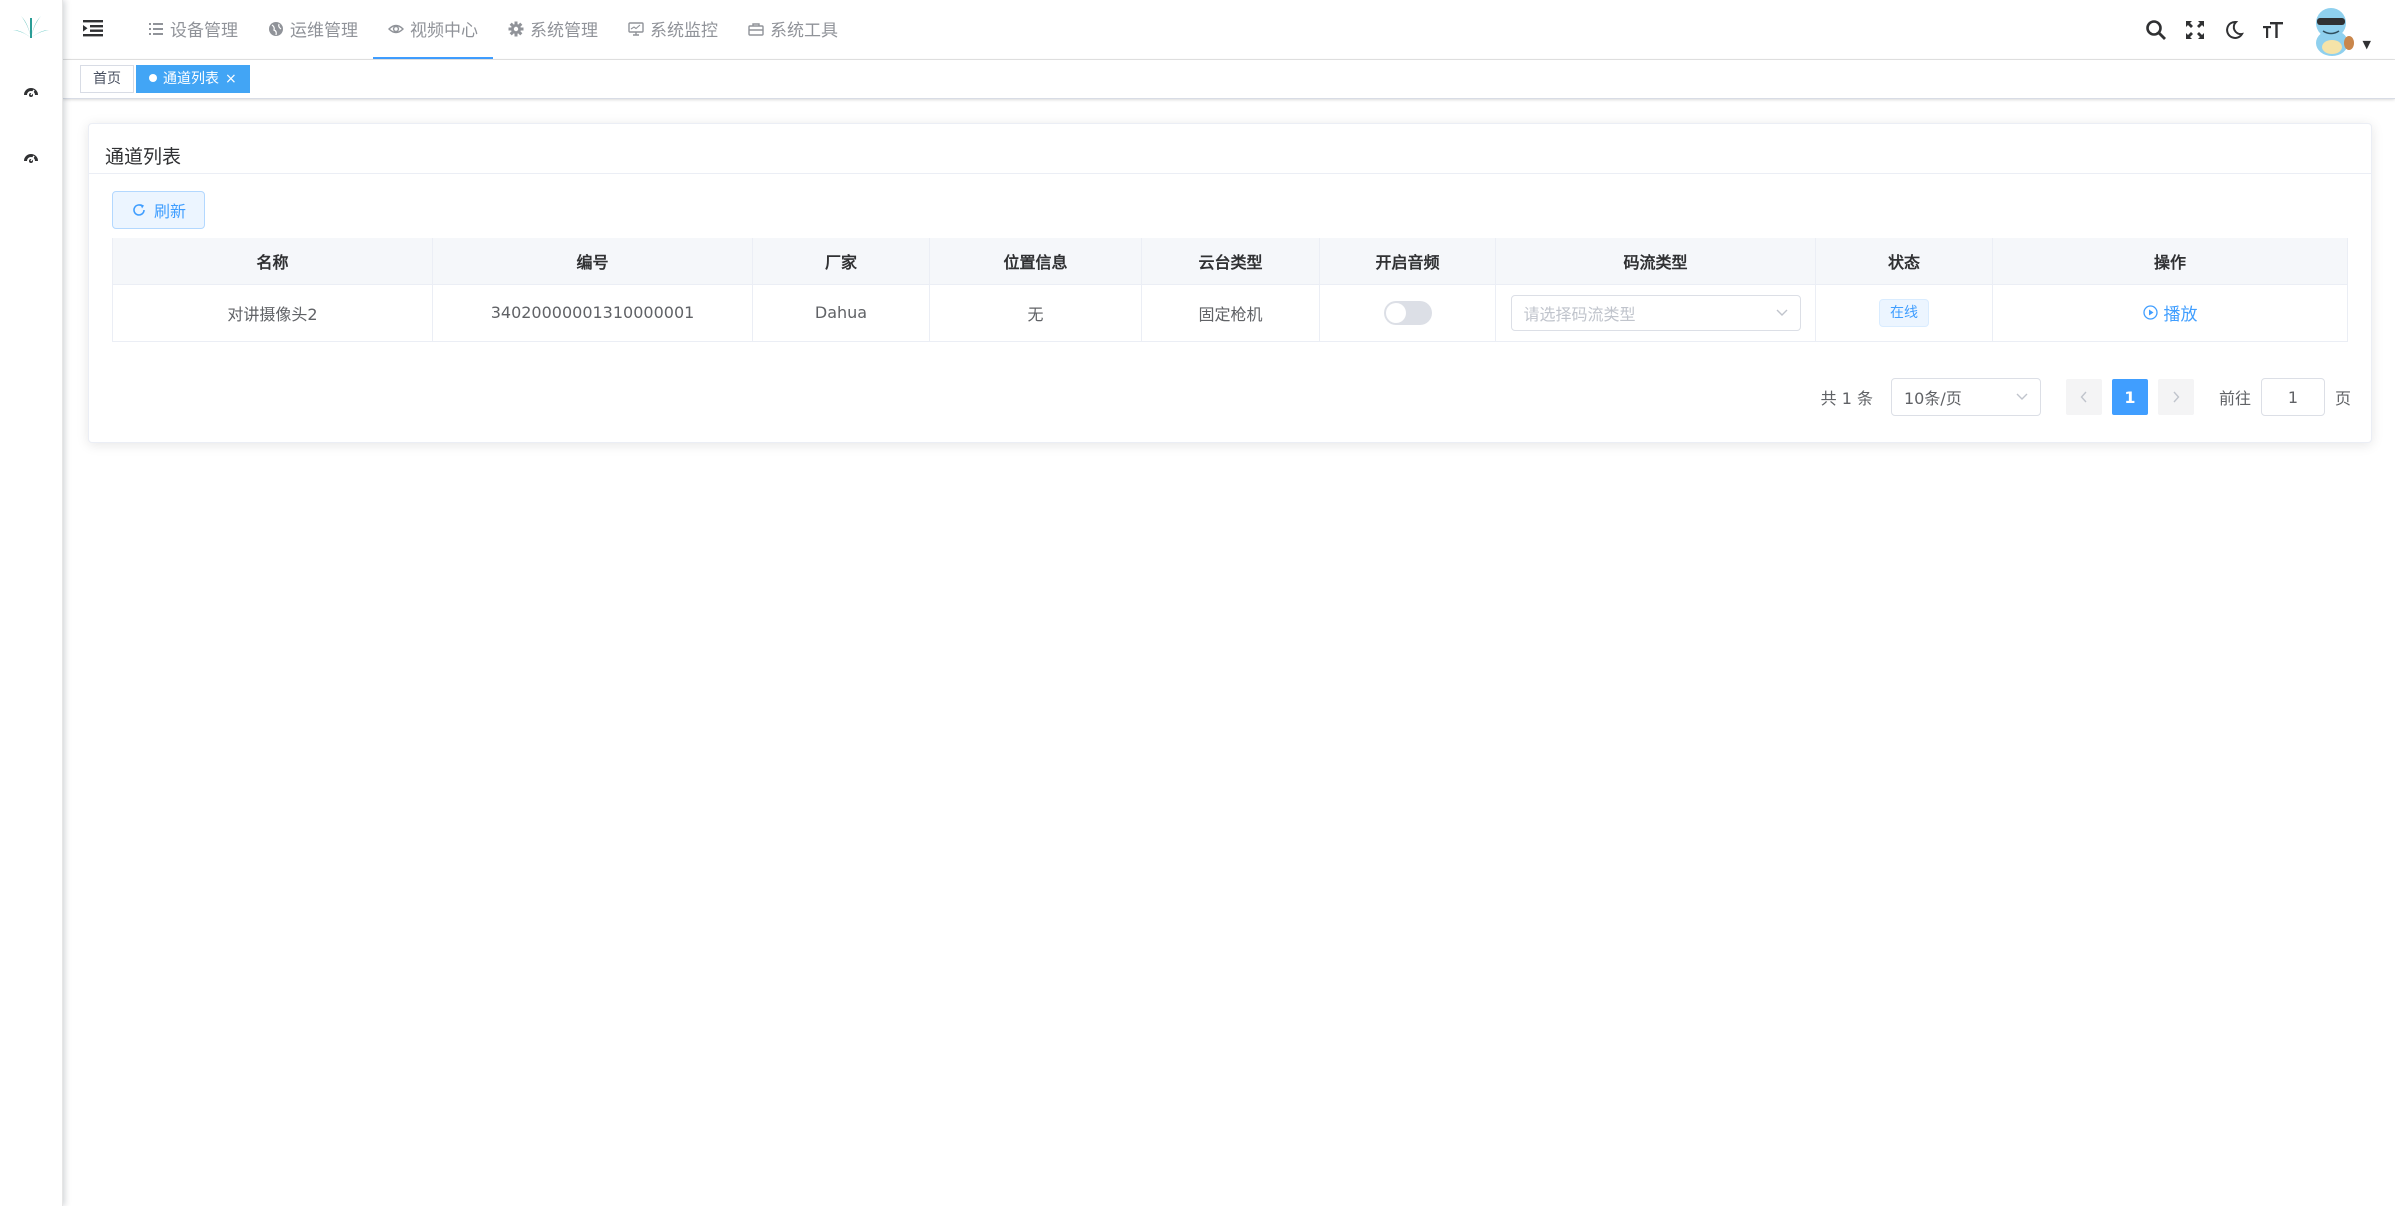  I want to click on hamburger-icon, so click(93, 28).